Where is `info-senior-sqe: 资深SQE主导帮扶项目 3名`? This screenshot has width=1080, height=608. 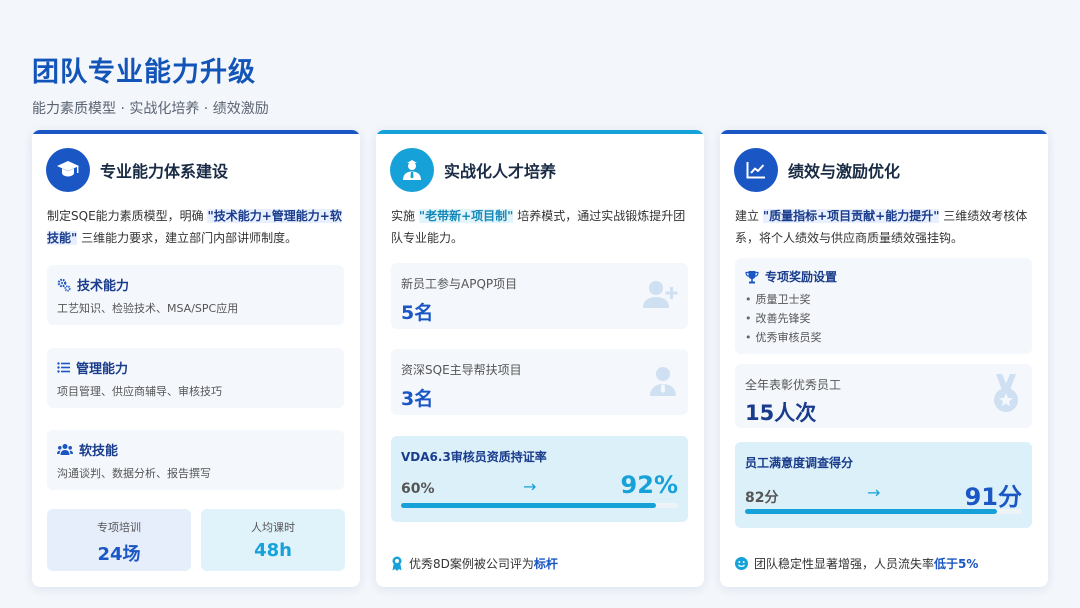
info-senior-sqe: 资深SQE主导帮扶项目 3名 is located at coordinates (539, 382).